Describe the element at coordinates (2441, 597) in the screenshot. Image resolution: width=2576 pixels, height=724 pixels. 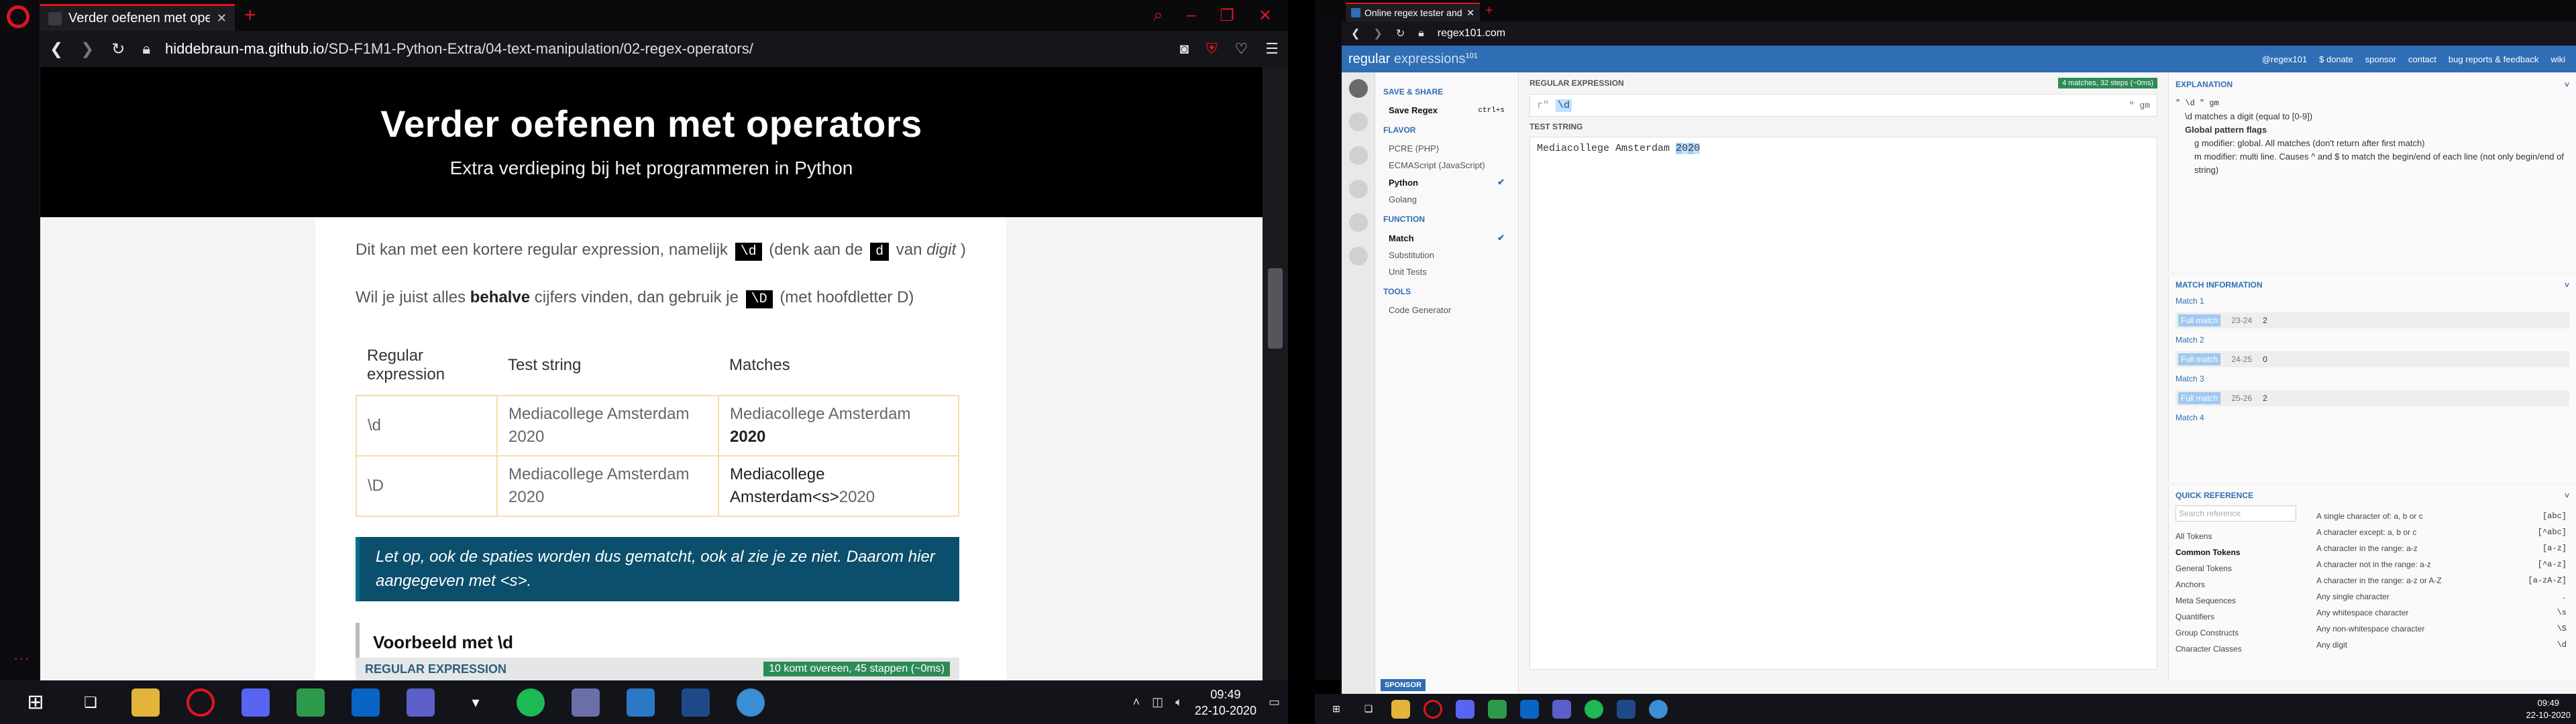
I see `reference-row: Any single character.` at that location.